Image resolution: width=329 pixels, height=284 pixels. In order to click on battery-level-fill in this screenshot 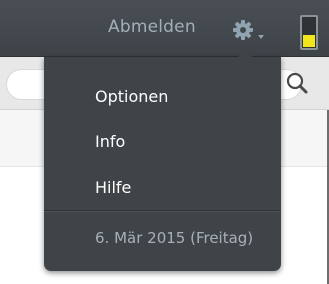, I will do `click(309, 41)`.